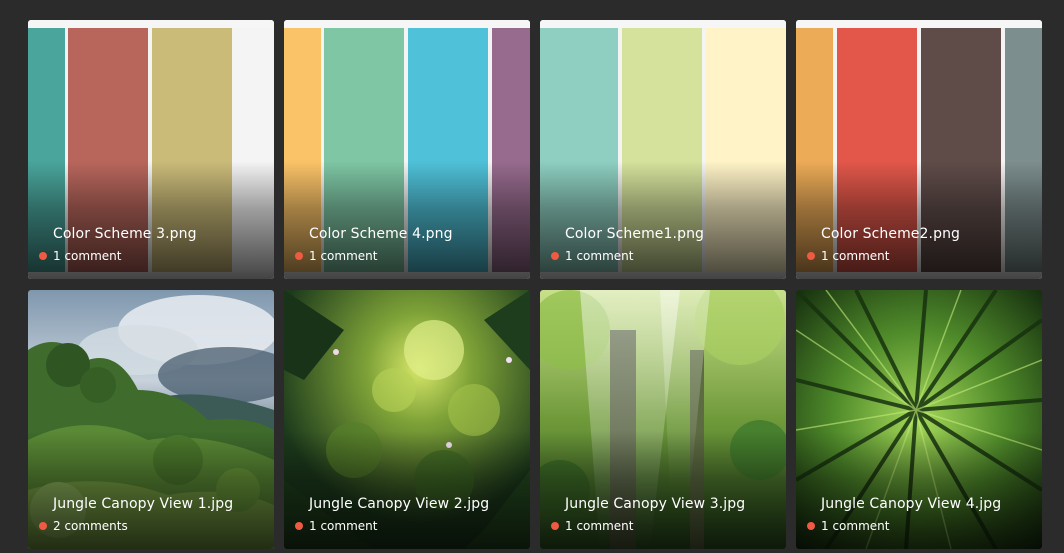  Describe the element at coordinates (381, 234) in the screenshot. I see `card-title: Color Scheme 4.png` at that location.